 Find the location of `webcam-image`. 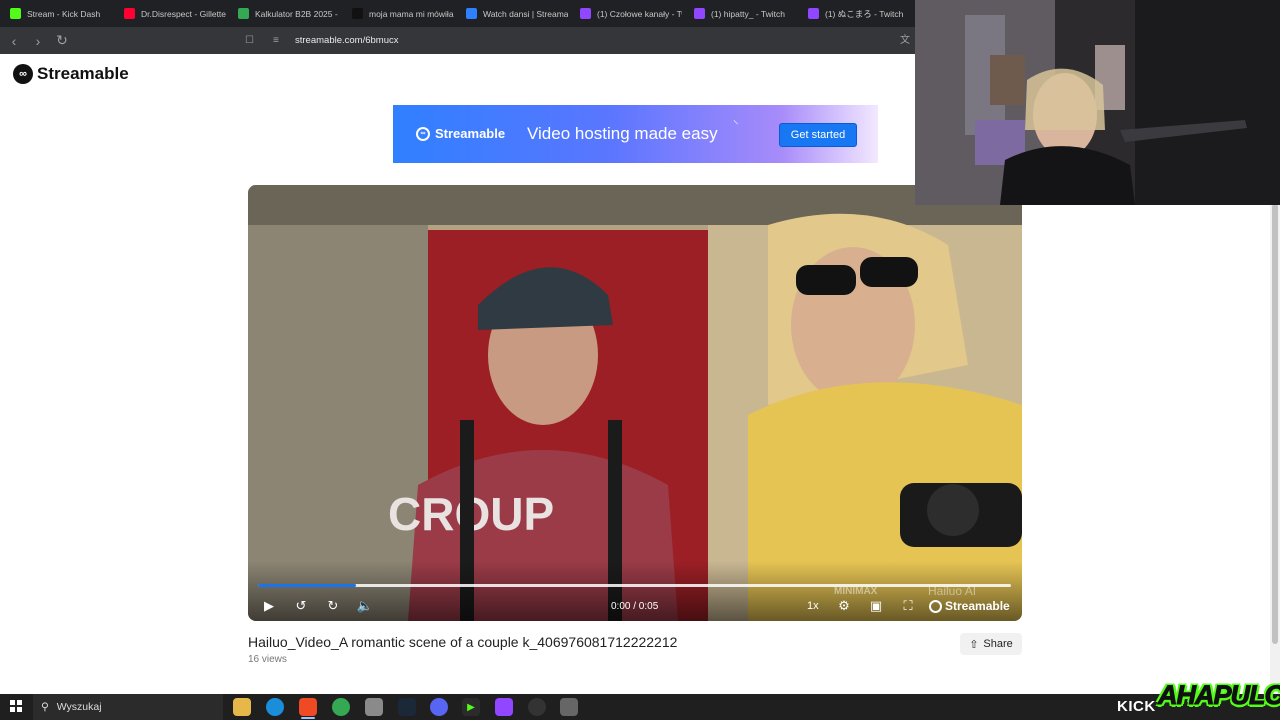

webcam-image is located at coordinates (1097, 102).